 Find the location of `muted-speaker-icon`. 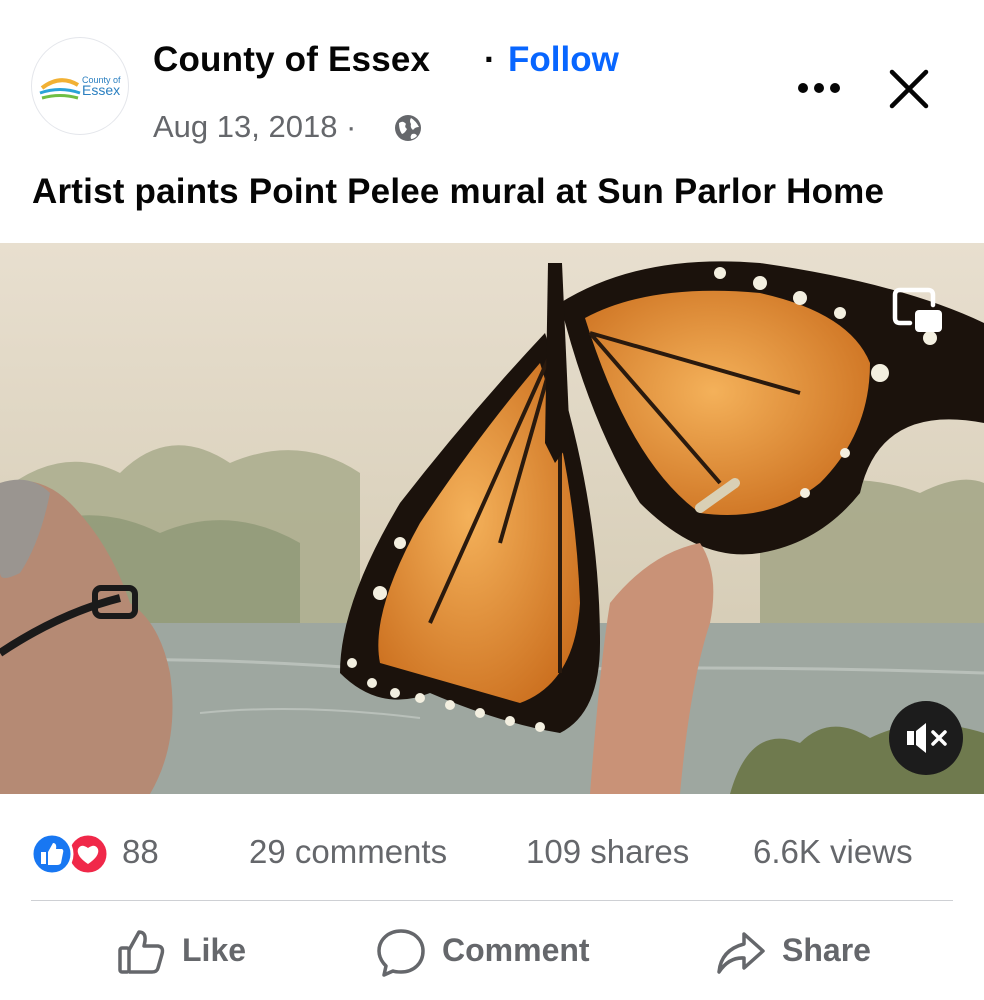

muted-speaker-icon is located at coordinates (927, 738).